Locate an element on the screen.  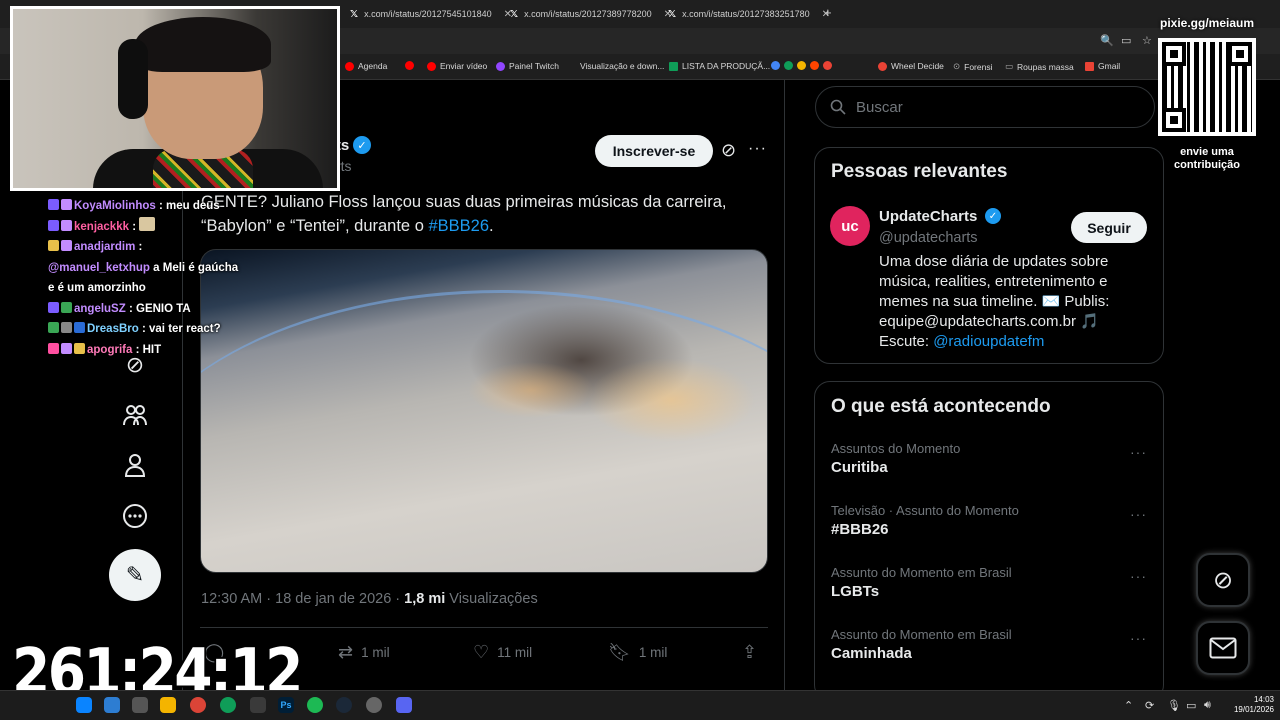
follow-button: Seguir is located at coordinates (1109, 227).